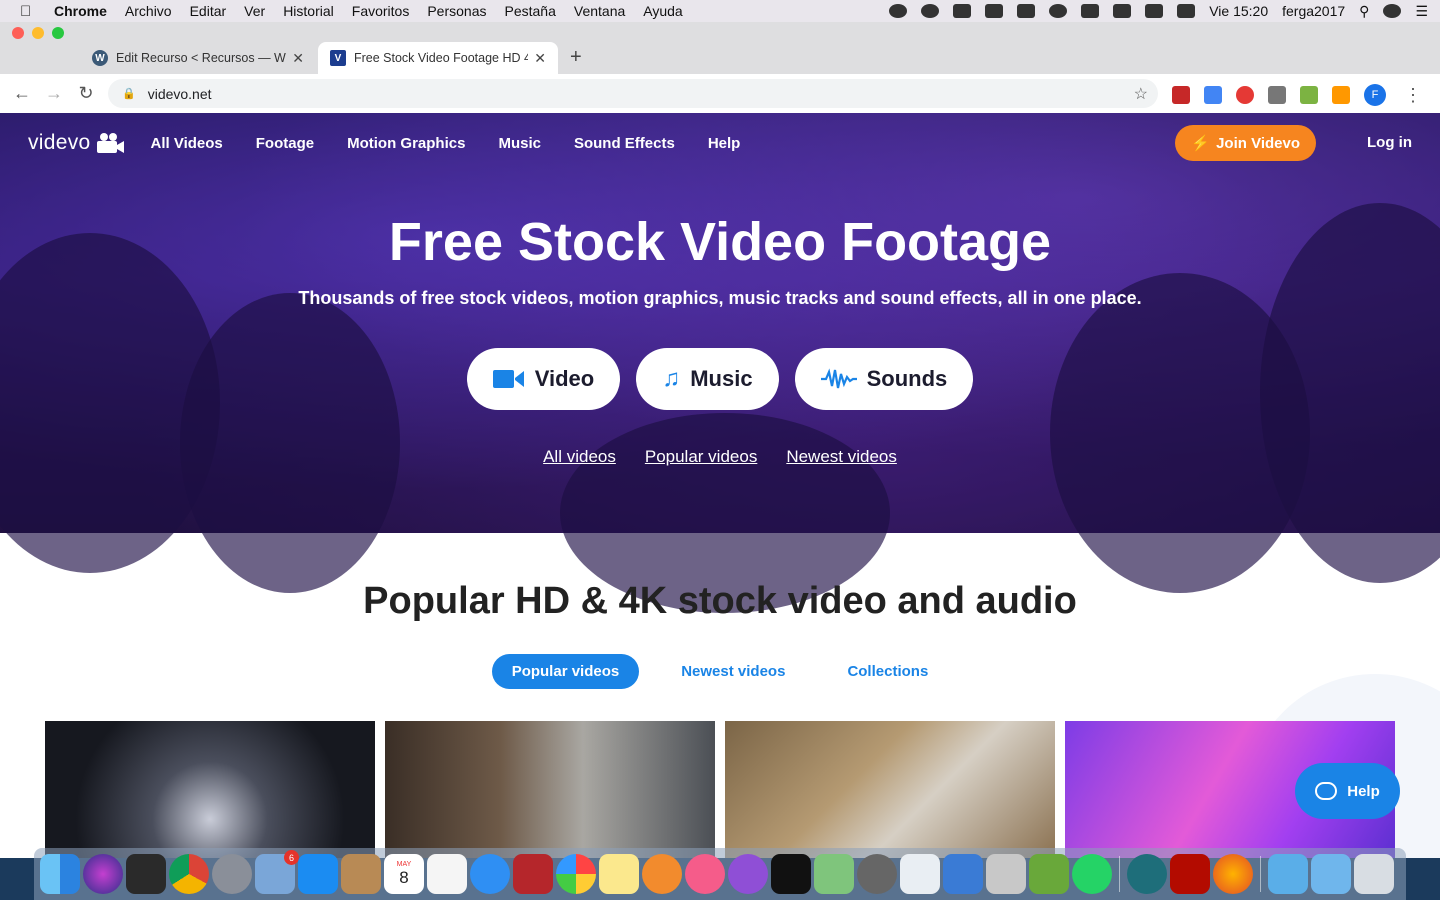  Describe the element at coordinates (406, 143) in the screenshot. I see `nav-motion-graphics: Motion Graphics` at that location.